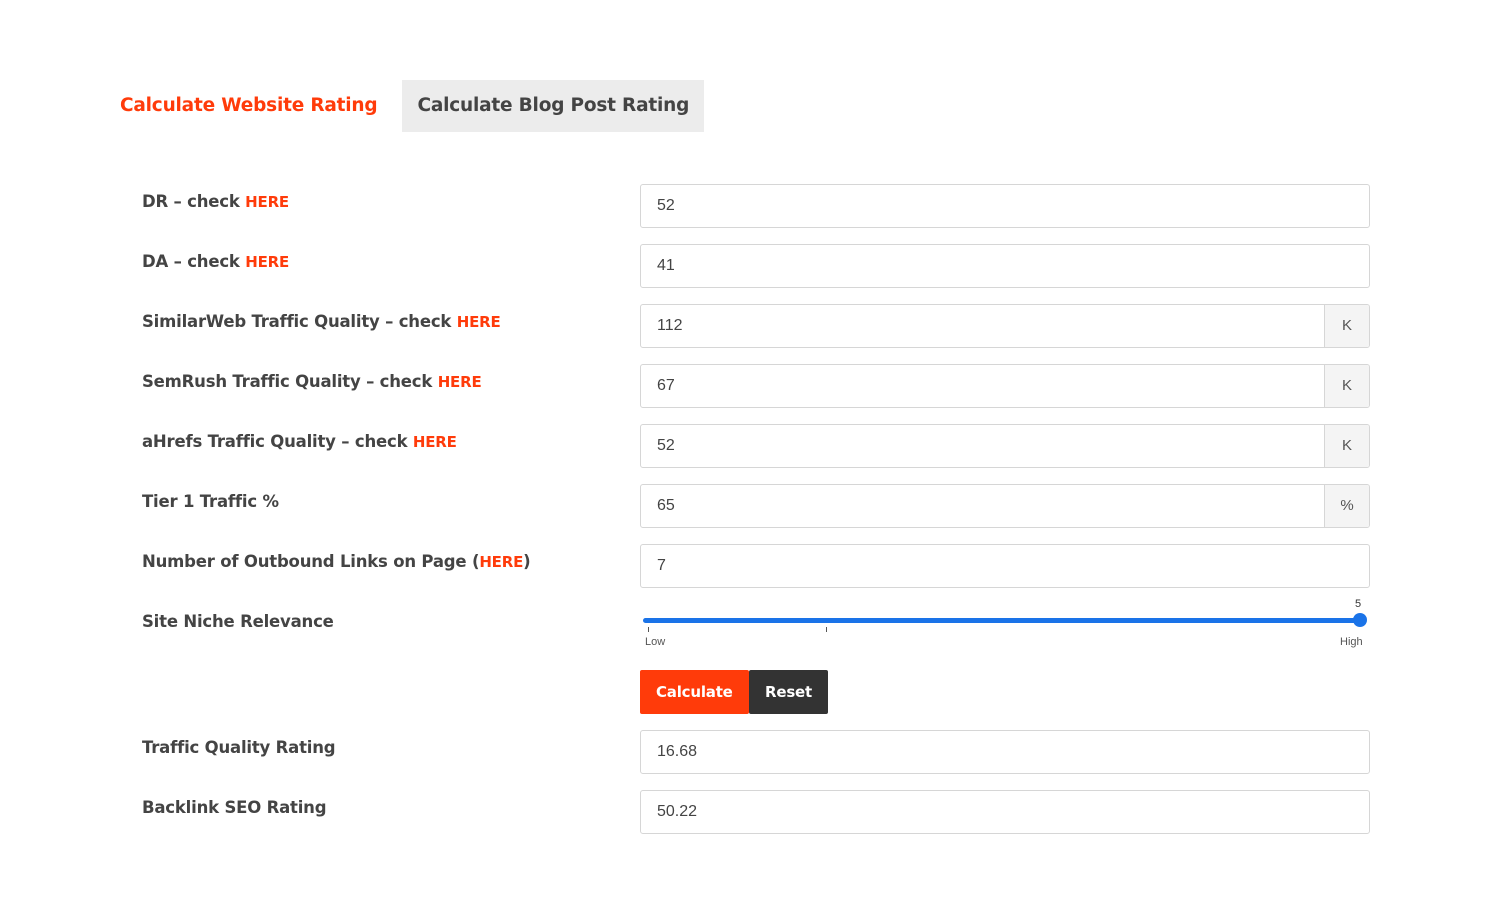  I want to click on backlink-seo-rating-field, so click(1005, 812).